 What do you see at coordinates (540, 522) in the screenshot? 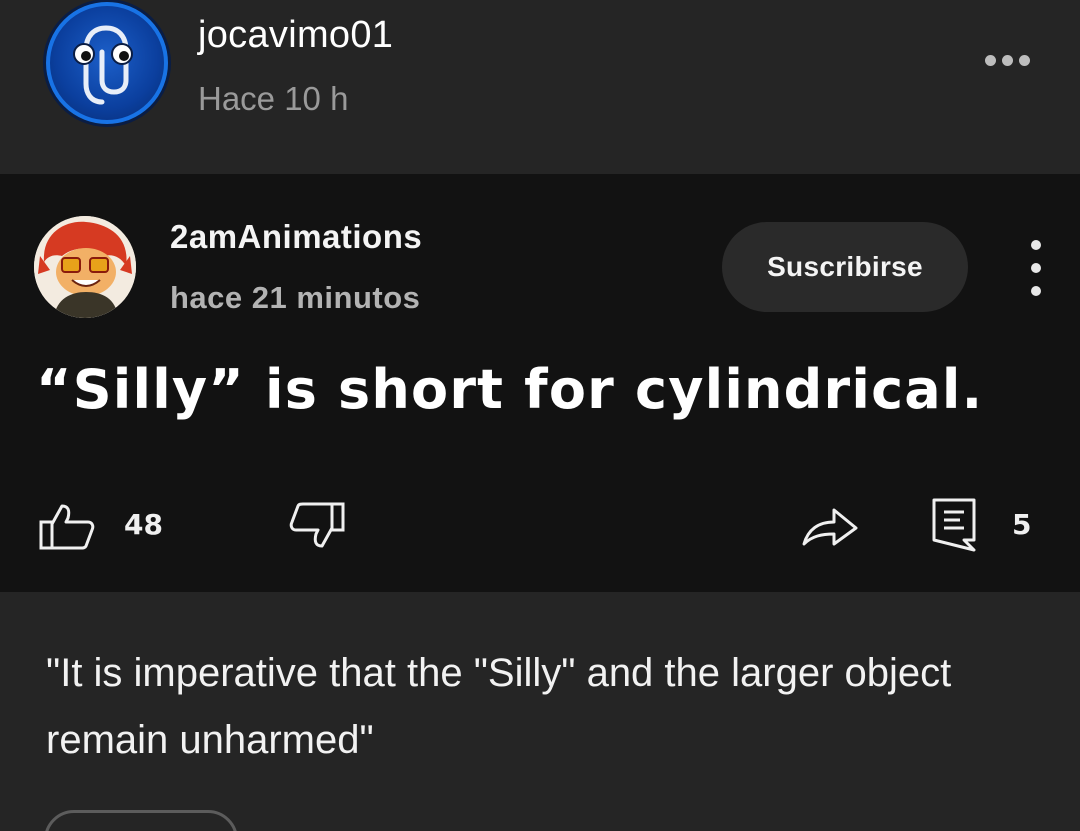
I see `action-bar: 48 5` at bounding box center [540, 522].